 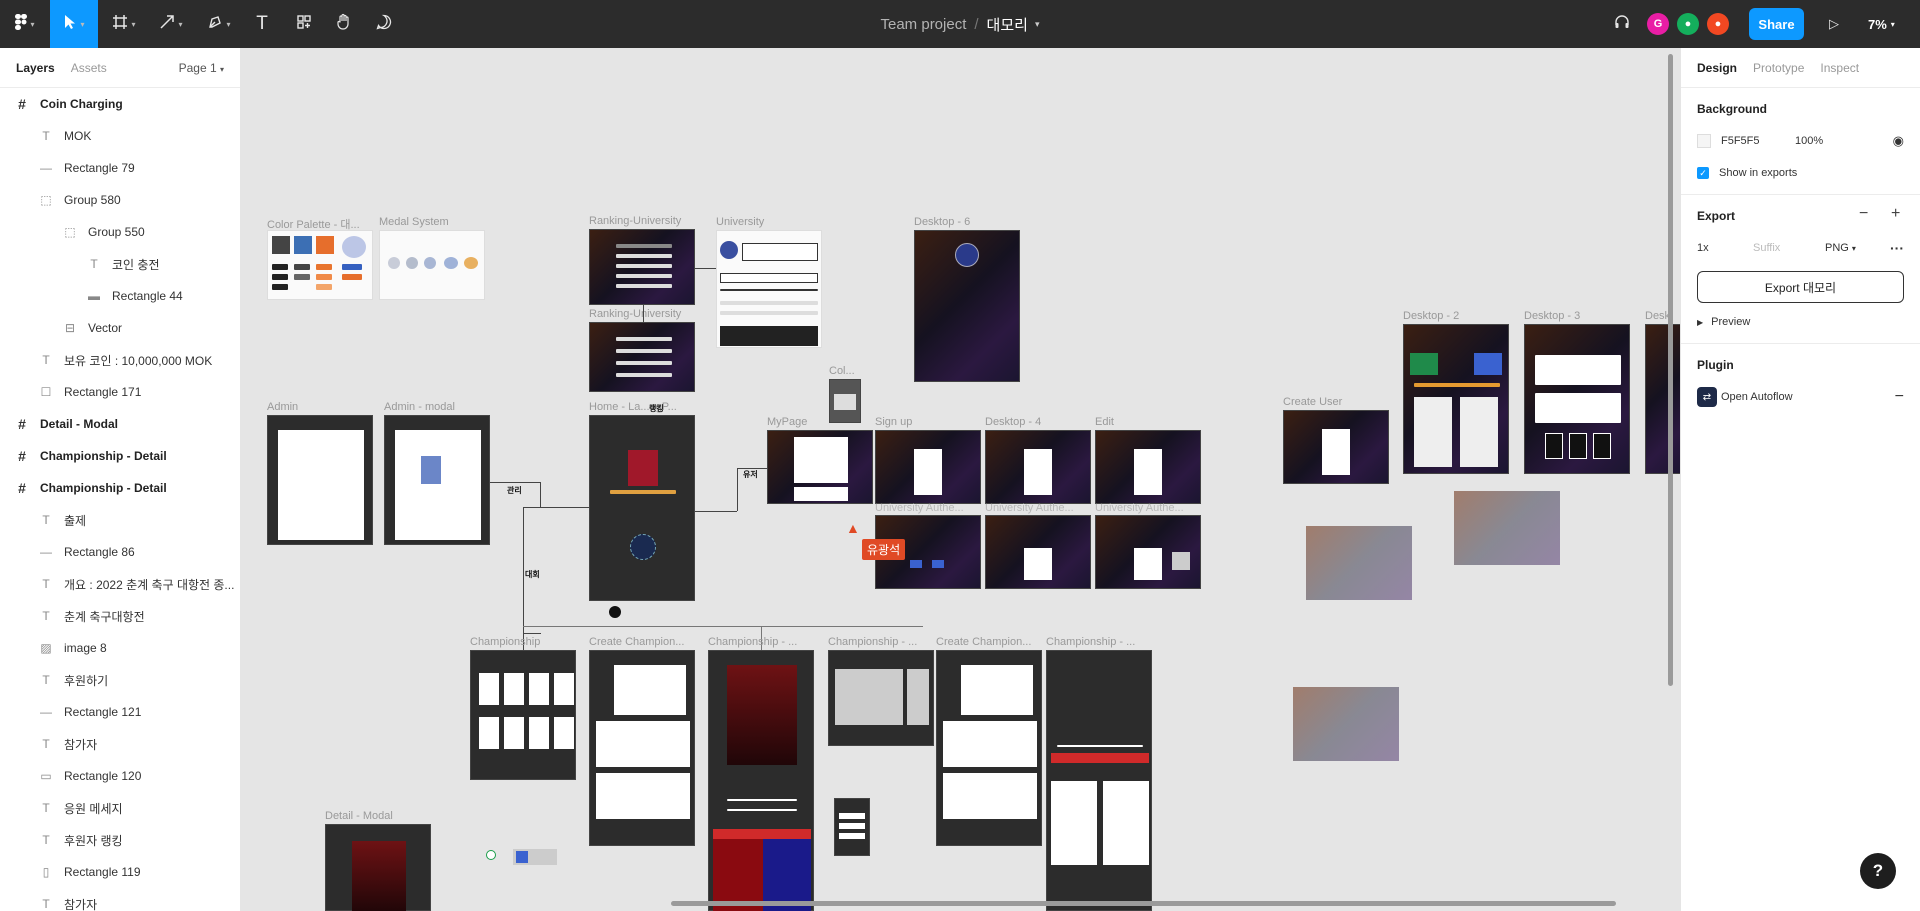 I want to click on frame-edit, so click(x=1148, y=467).